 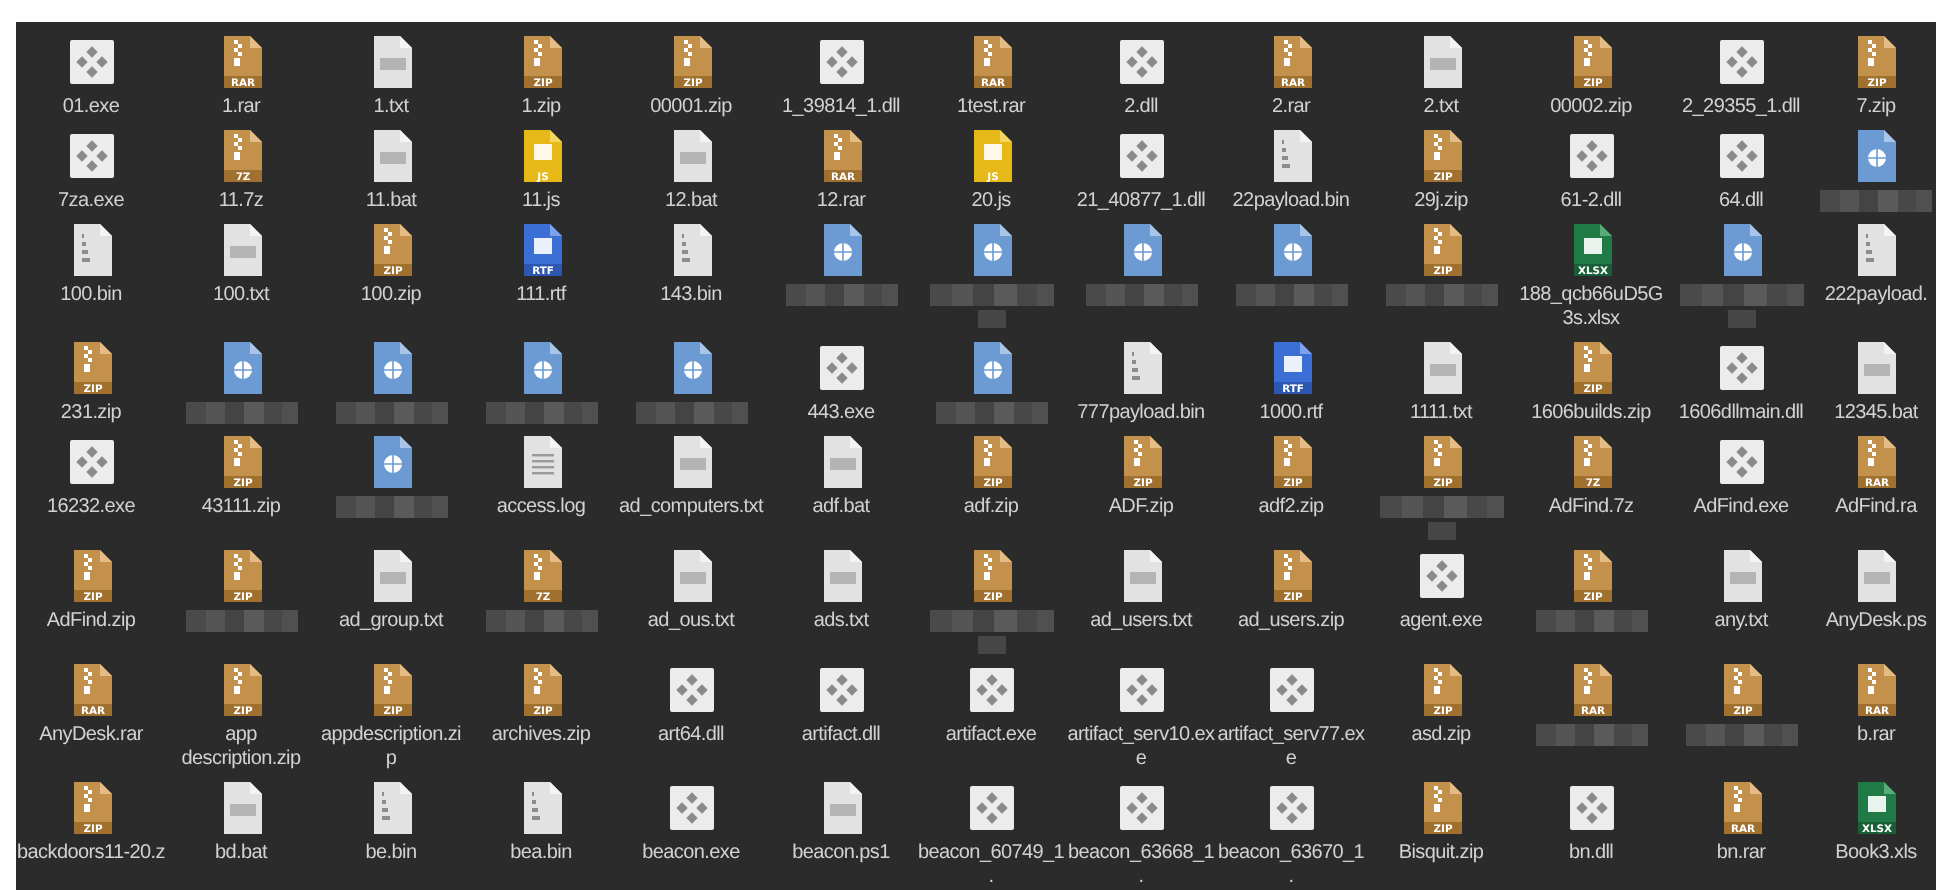 I want to click on file-name: 1test.rar, so click(x=991, y=108).